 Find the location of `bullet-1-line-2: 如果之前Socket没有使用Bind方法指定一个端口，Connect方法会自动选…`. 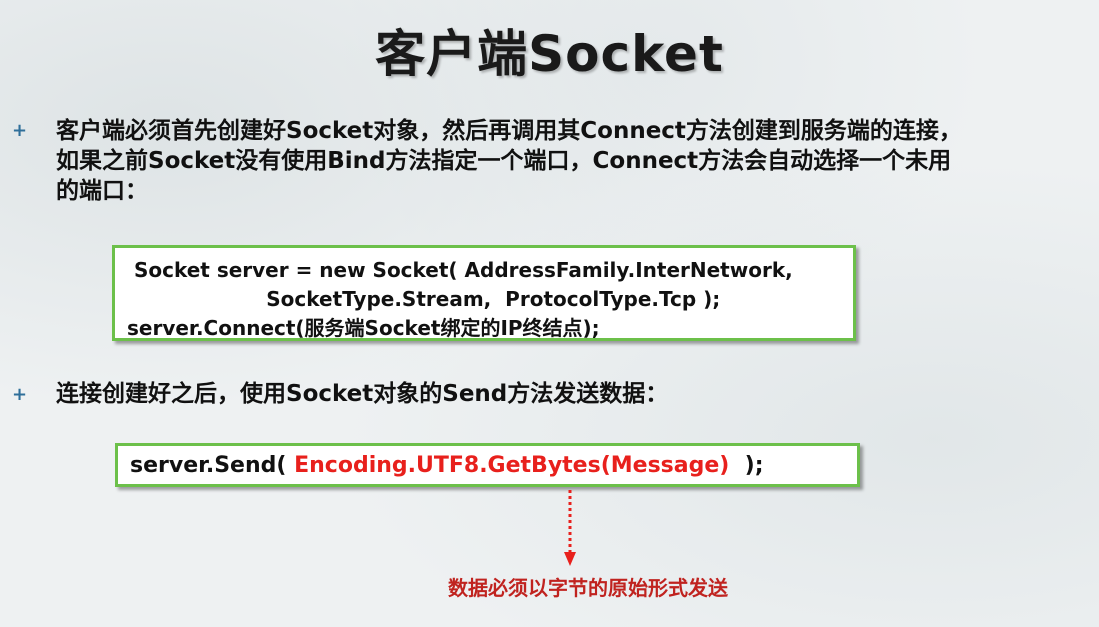

bullet-1-line-2: 如果之前Socket没有使用Bind方法指定一个端口，Connect方法会自动选… is located at coordinates (504, 161).